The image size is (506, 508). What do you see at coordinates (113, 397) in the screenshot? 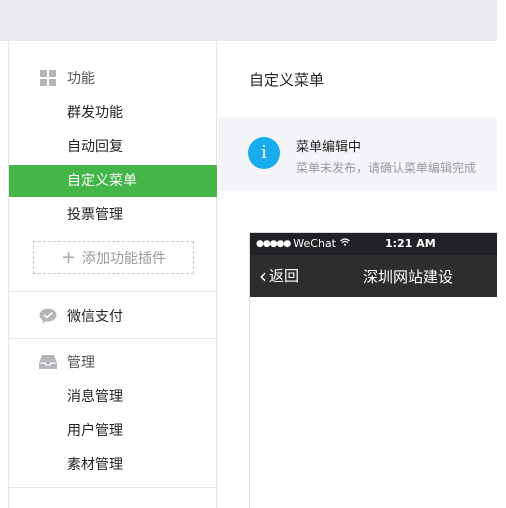
I see `sidebar-item-message-manage: 消息管理` at bounding box center [113, 397].